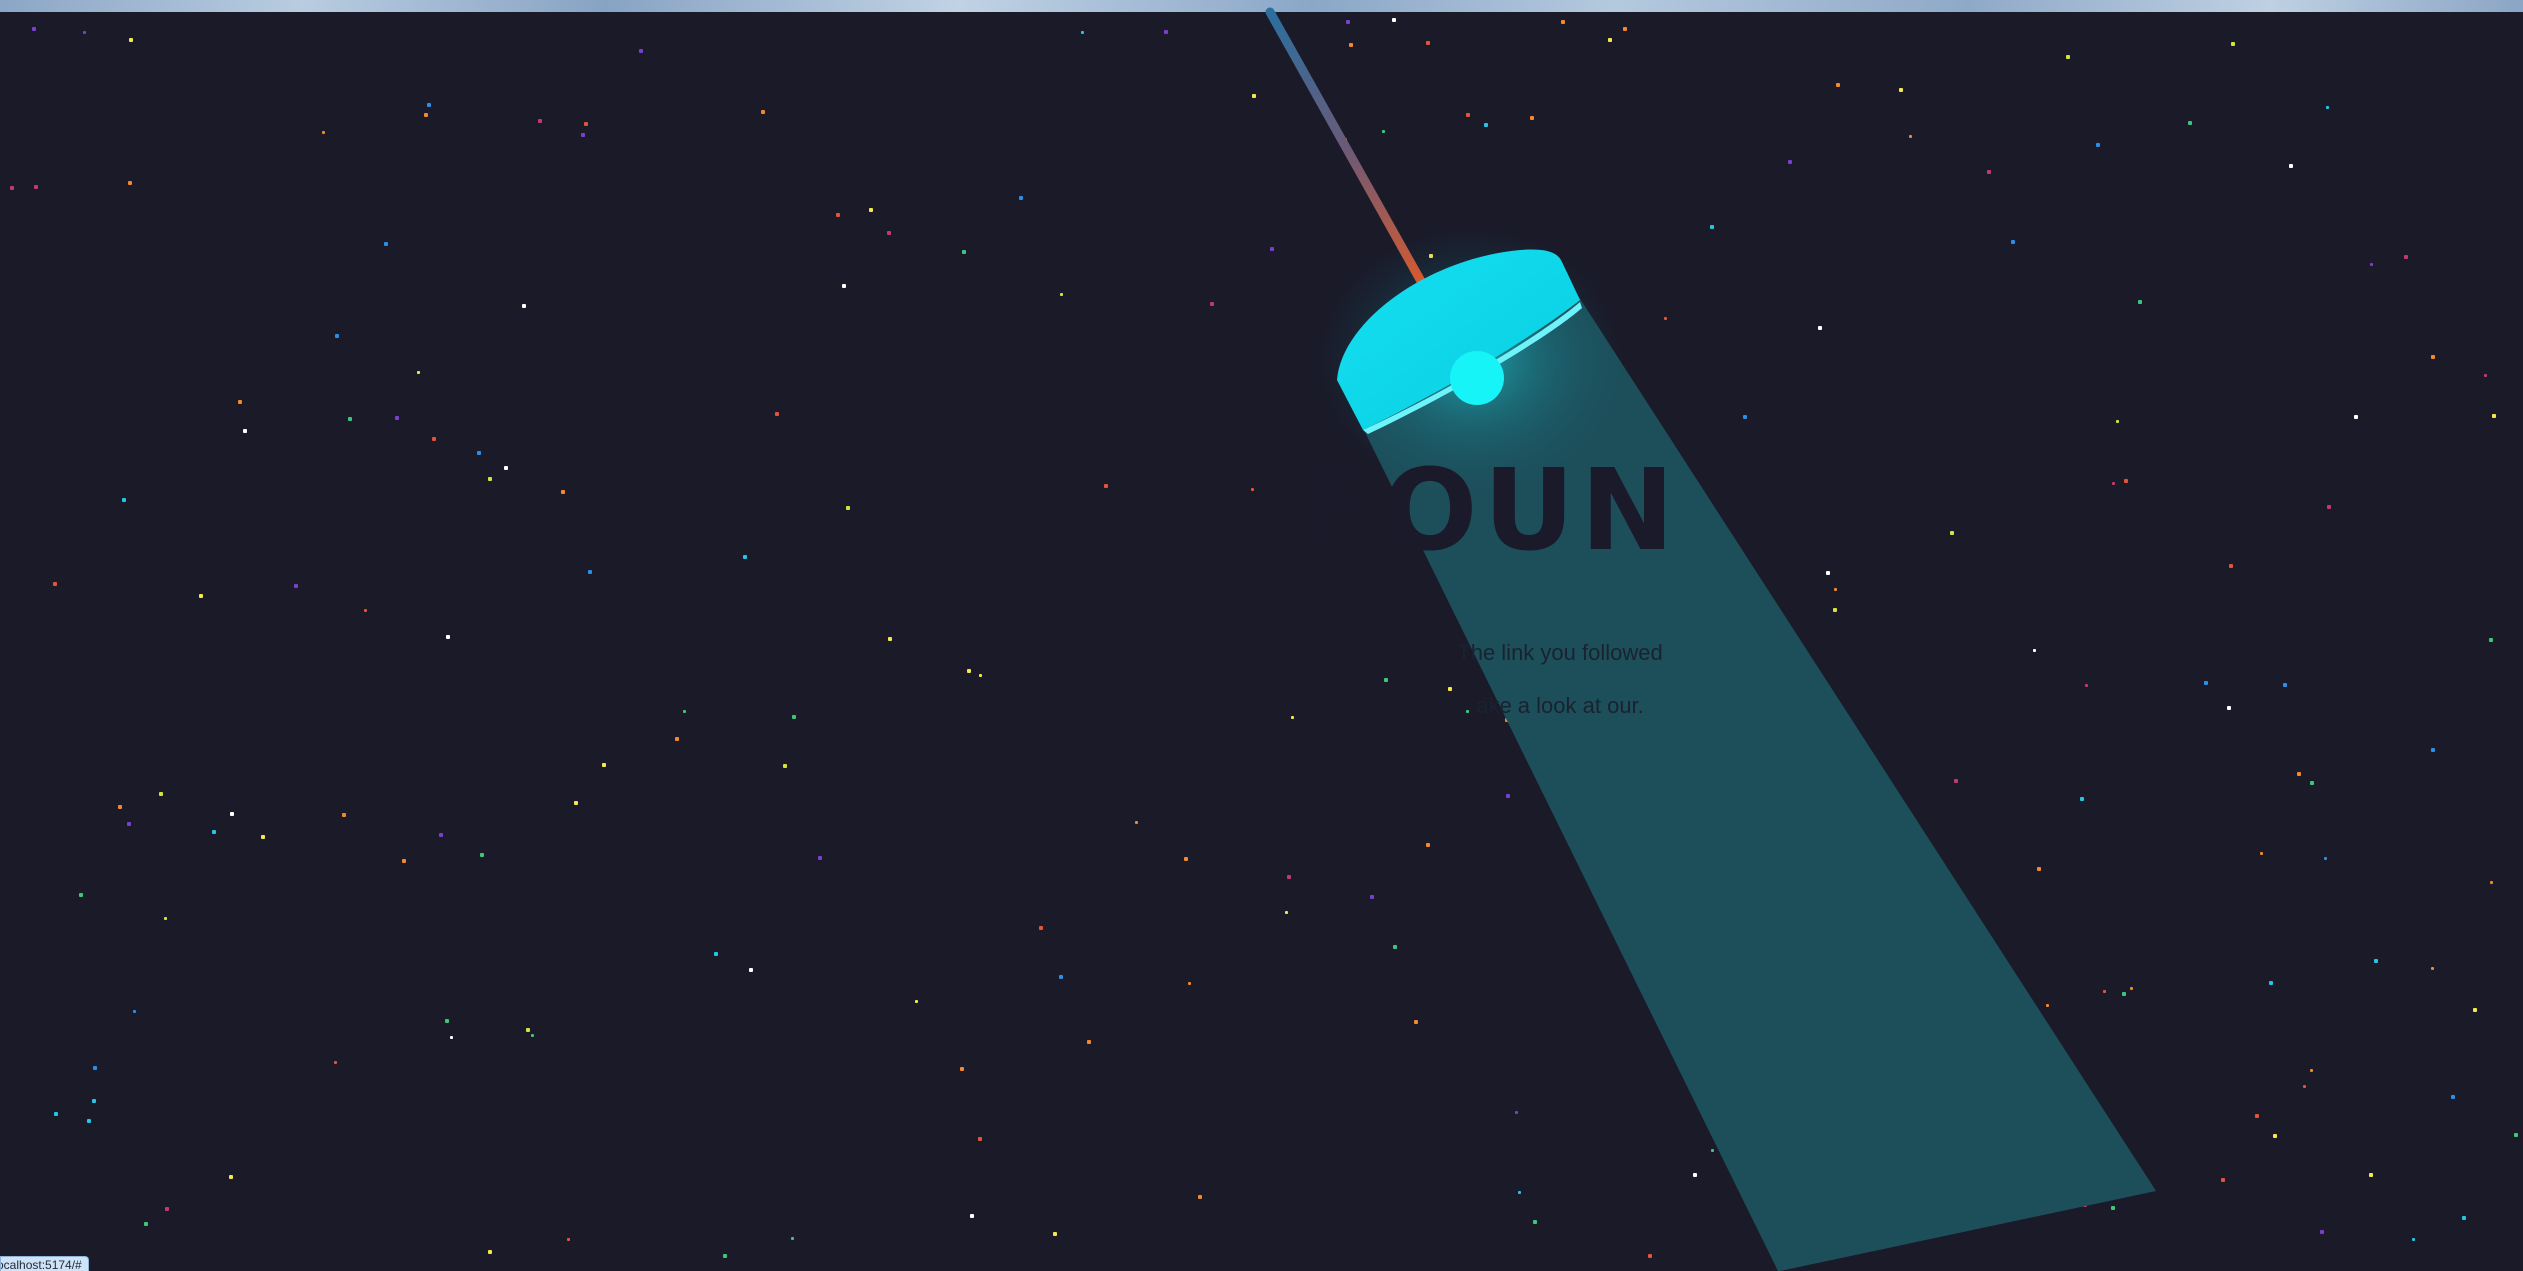  I want to click on error-heading: FOUN, so click(1490, 511).